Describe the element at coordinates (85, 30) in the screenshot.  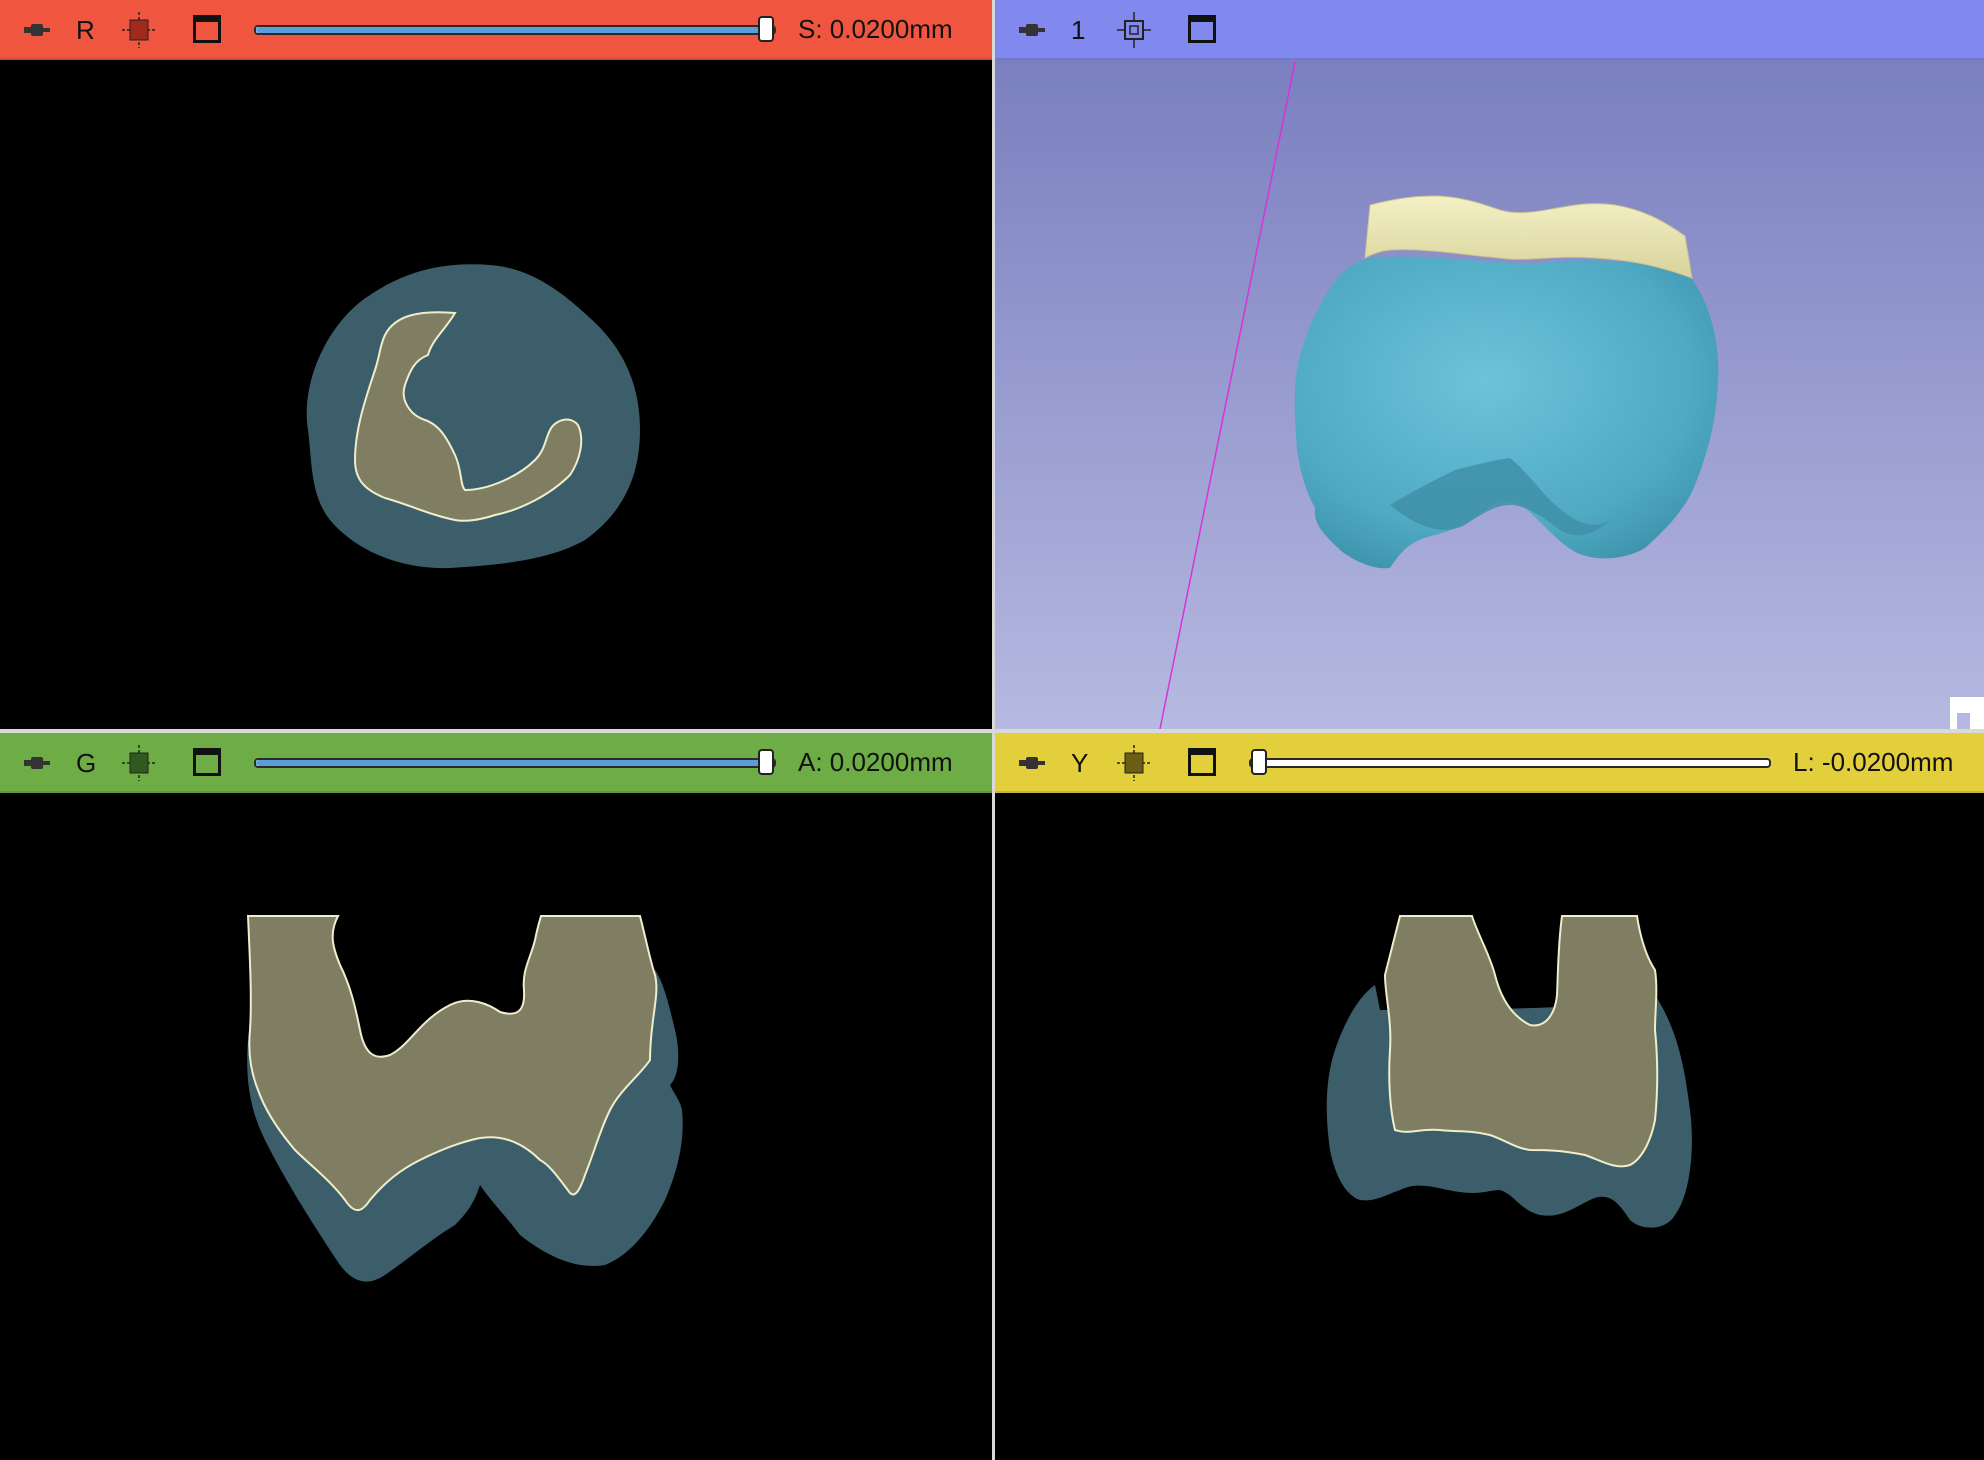
I see `view-label: R` at that location.